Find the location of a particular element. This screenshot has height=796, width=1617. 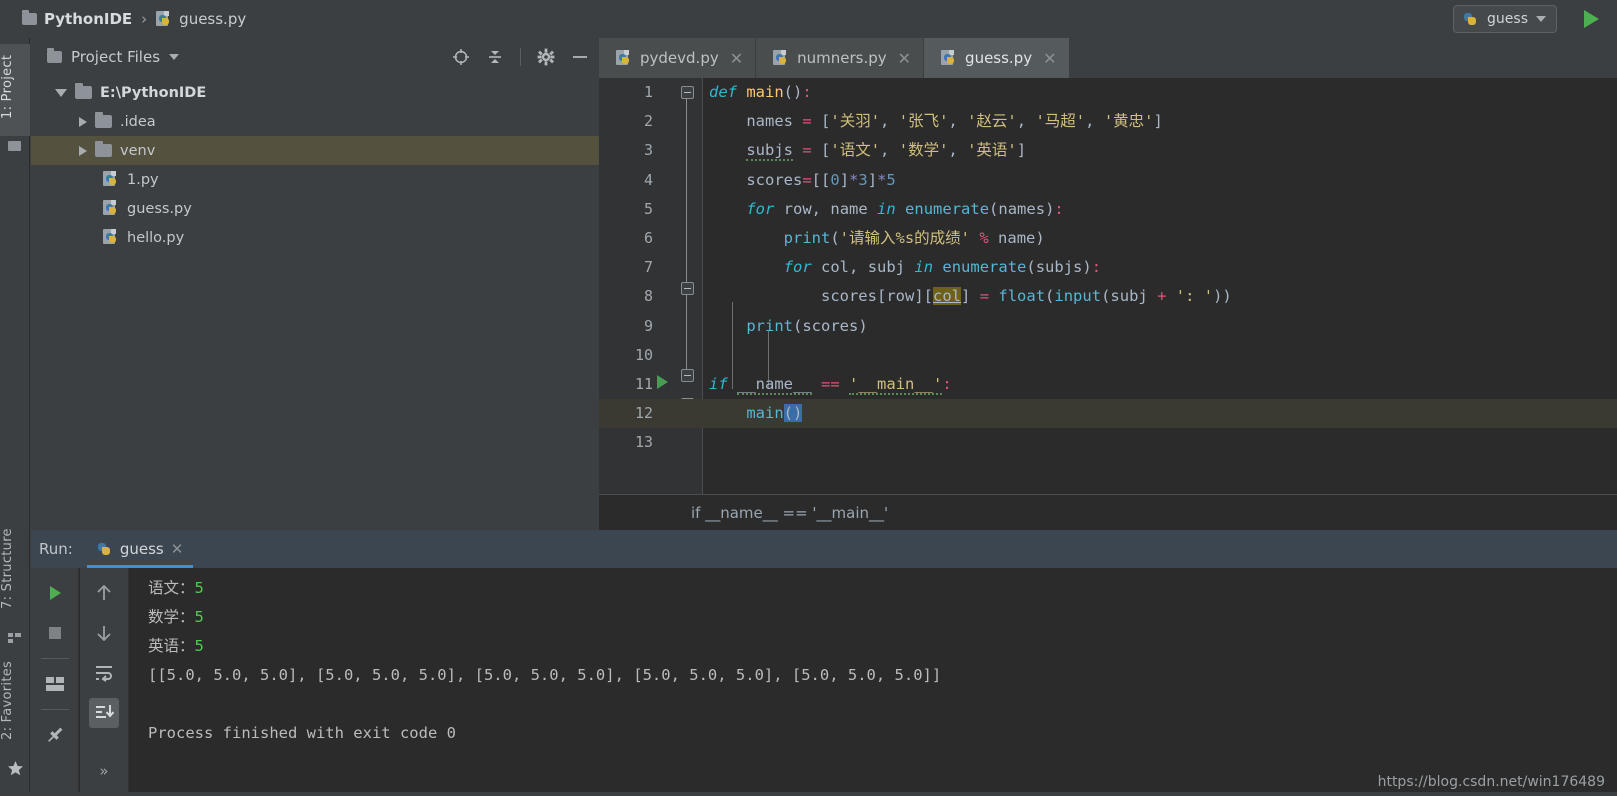

minimize-icon is located at coordinates (580, 57).